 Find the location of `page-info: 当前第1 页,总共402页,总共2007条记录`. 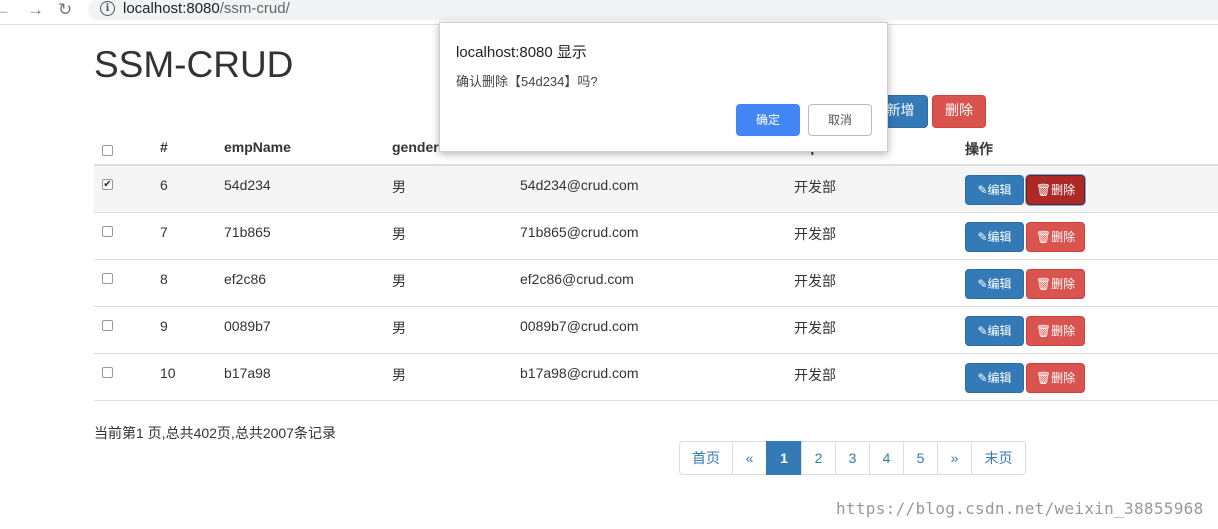

page-info: 当前第1 页,总共402页,总共2007条记录 is located at coordinates (215, 433).